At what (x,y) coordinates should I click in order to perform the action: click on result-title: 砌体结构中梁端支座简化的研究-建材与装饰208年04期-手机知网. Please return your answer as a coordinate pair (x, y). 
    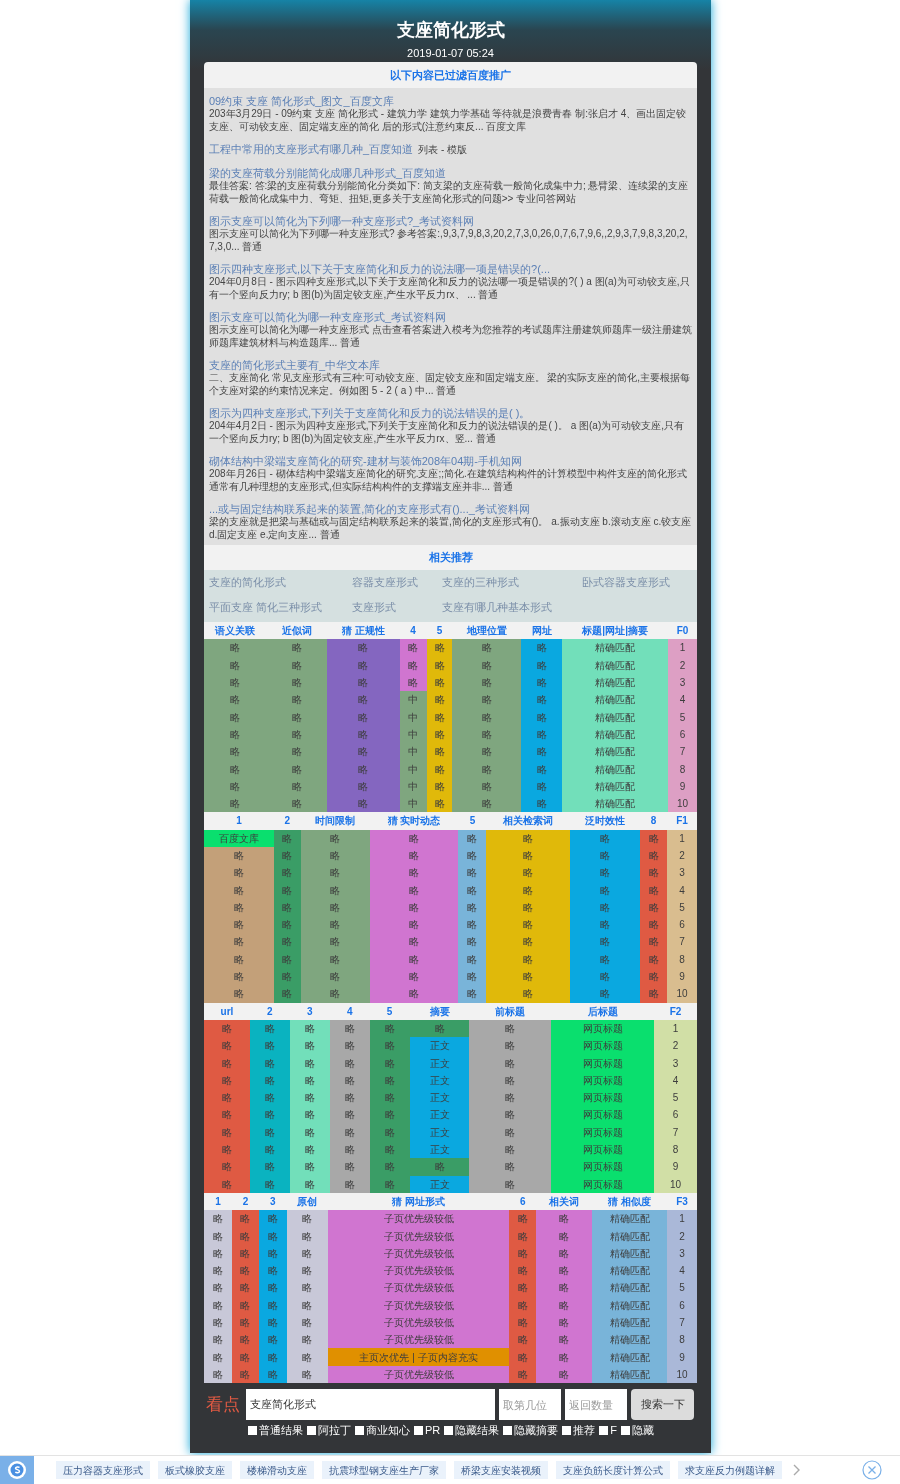
    Looking at the image, I should click on (365, 461).